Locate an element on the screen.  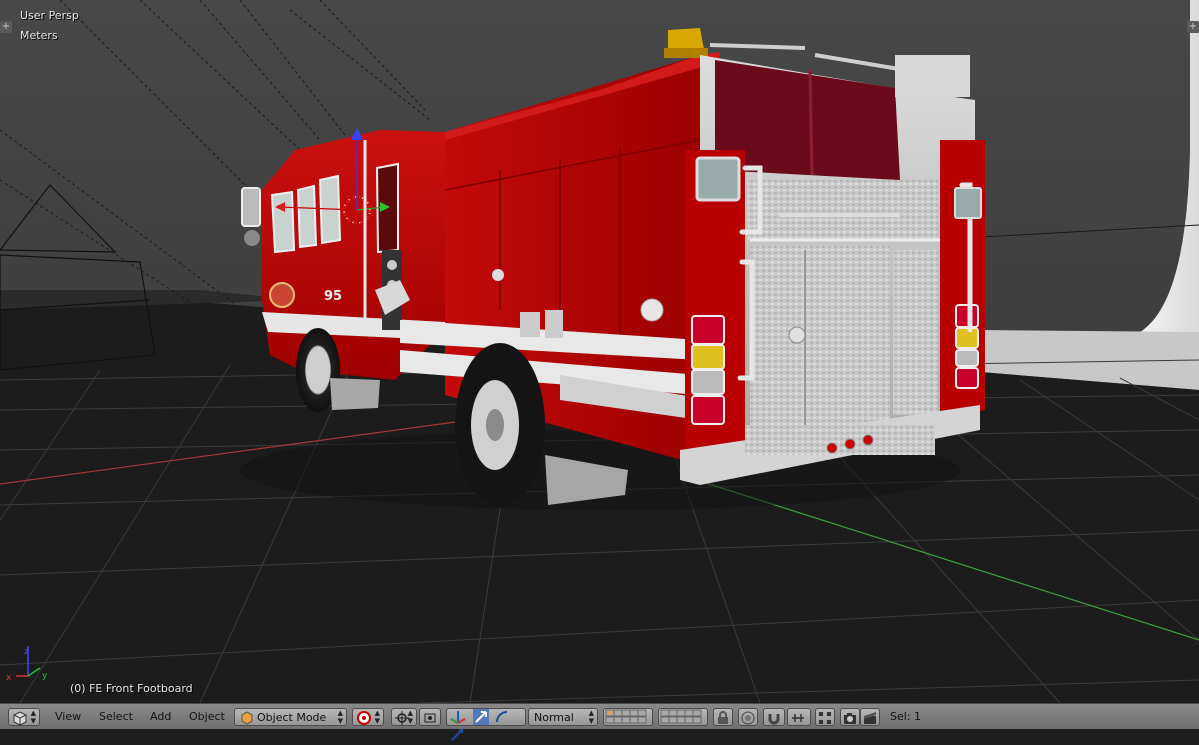
viewport-shading-button: ▲ ▼ is located at coordinates (368, 717).